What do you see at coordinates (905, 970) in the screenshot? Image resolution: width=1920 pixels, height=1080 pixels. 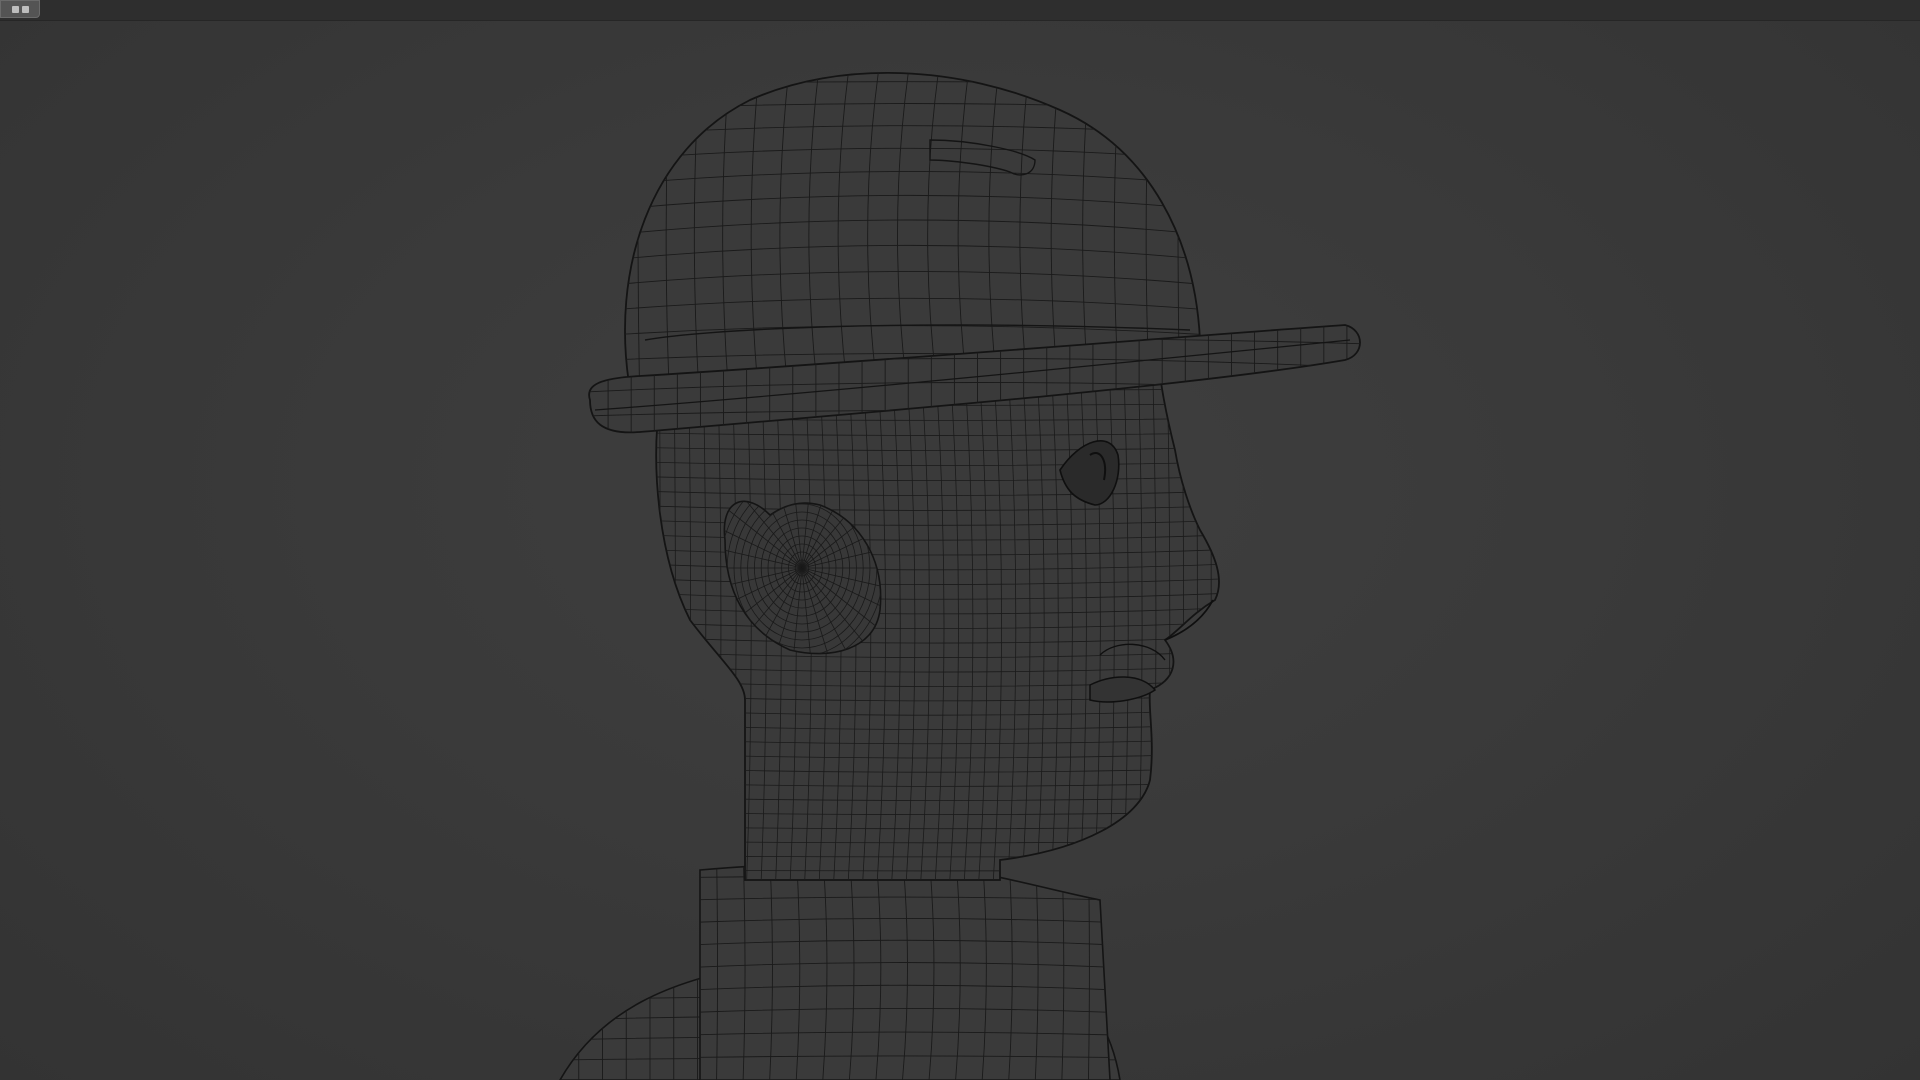 I see `collar-mesh` at bounding box center [905, 970].